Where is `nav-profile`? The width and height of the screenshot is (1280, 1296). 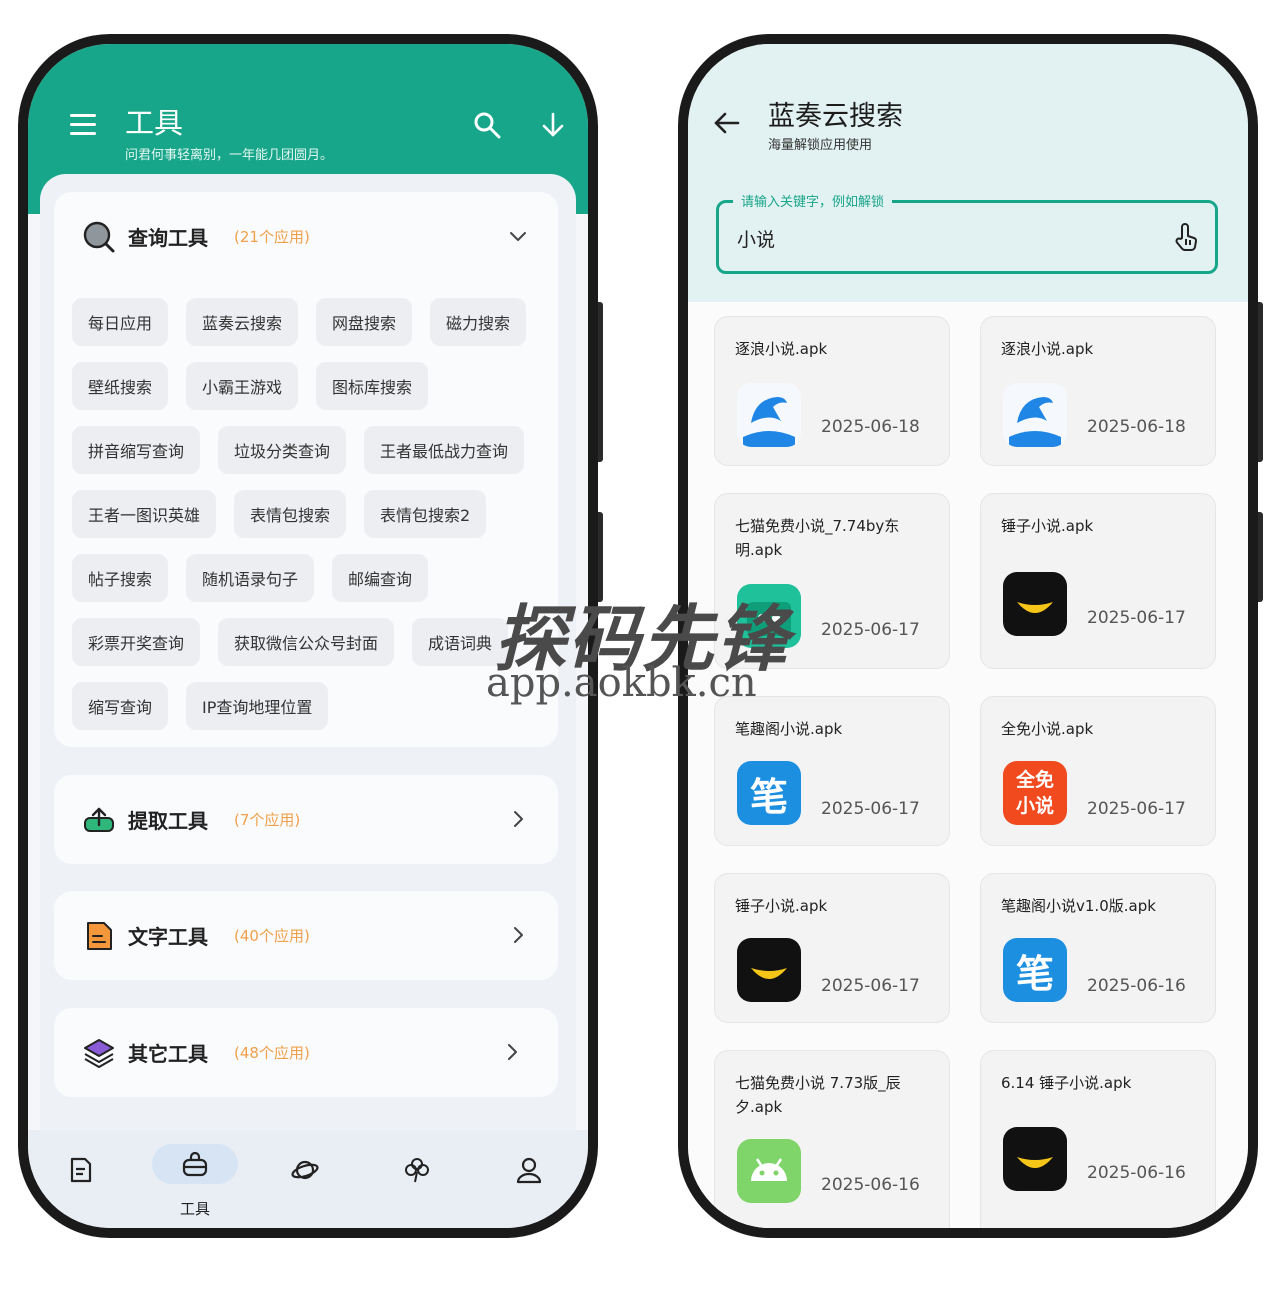 nav-profile is located at coordinates (529, 1178).